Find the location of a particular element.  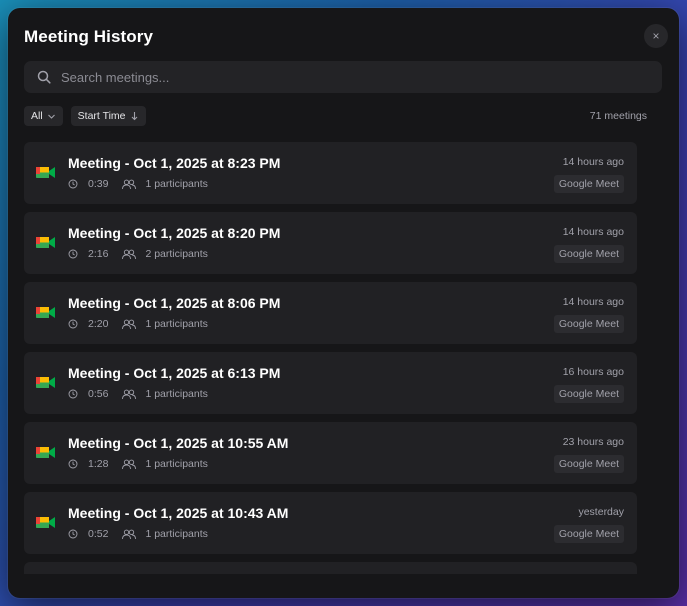

meeting-count: 71 meetings is located at coordinates (618, 116).